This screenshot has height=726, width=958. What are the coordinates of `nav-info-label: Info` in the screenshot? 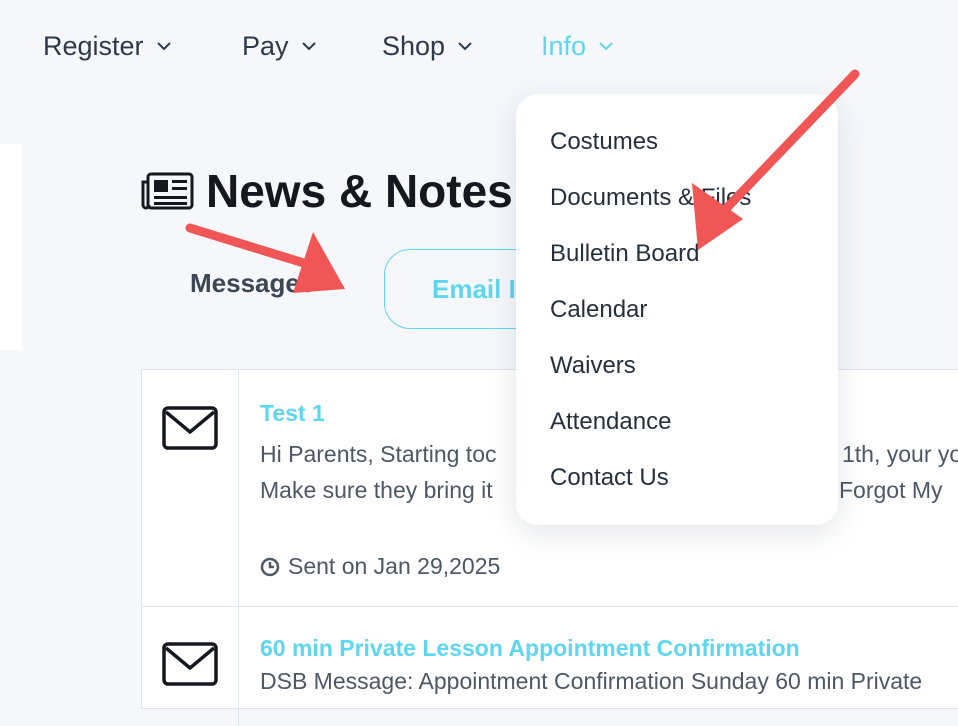 It's located at (564, 45).